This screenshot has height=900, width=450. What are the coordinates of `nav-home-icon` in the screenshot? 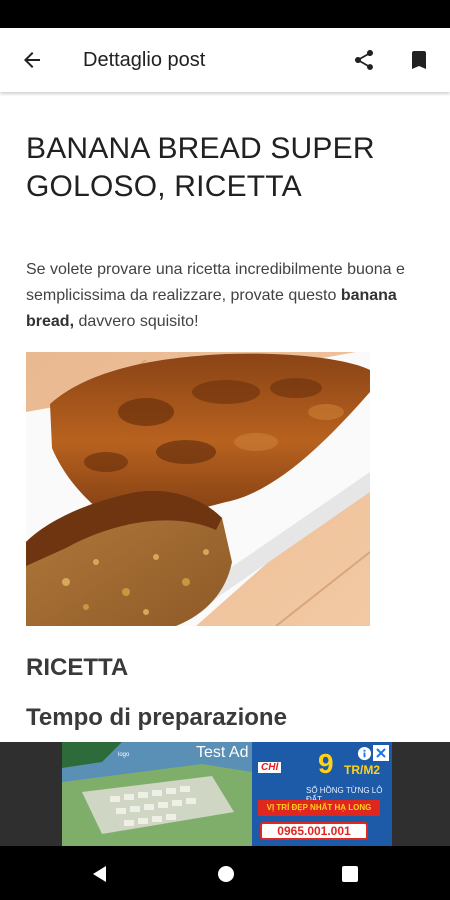 It's located at (226, 874).